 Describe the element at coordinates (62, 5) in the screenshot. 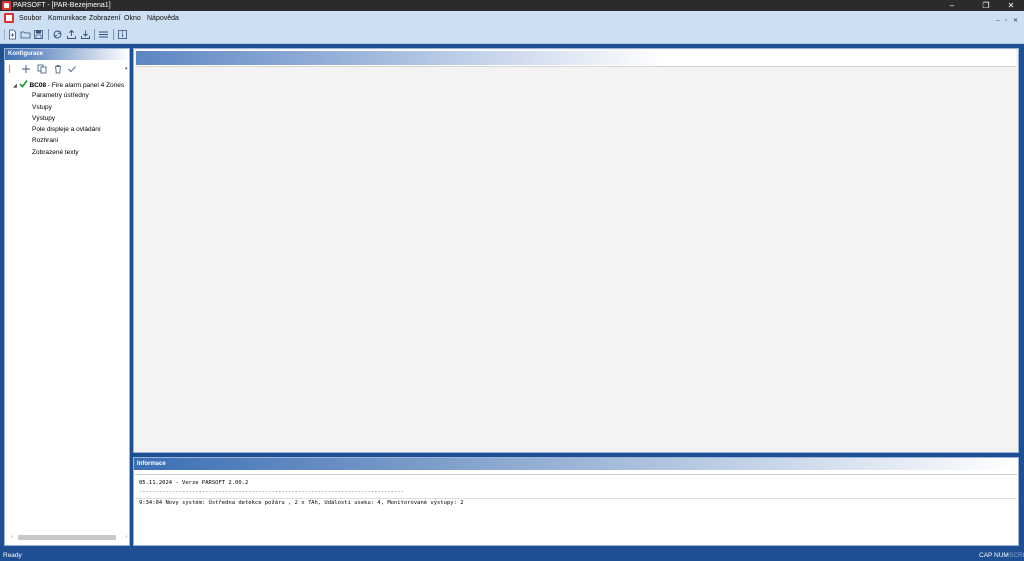

I see `window-title: PARSOFT - [PAR-Bezejmena1]` at that location.